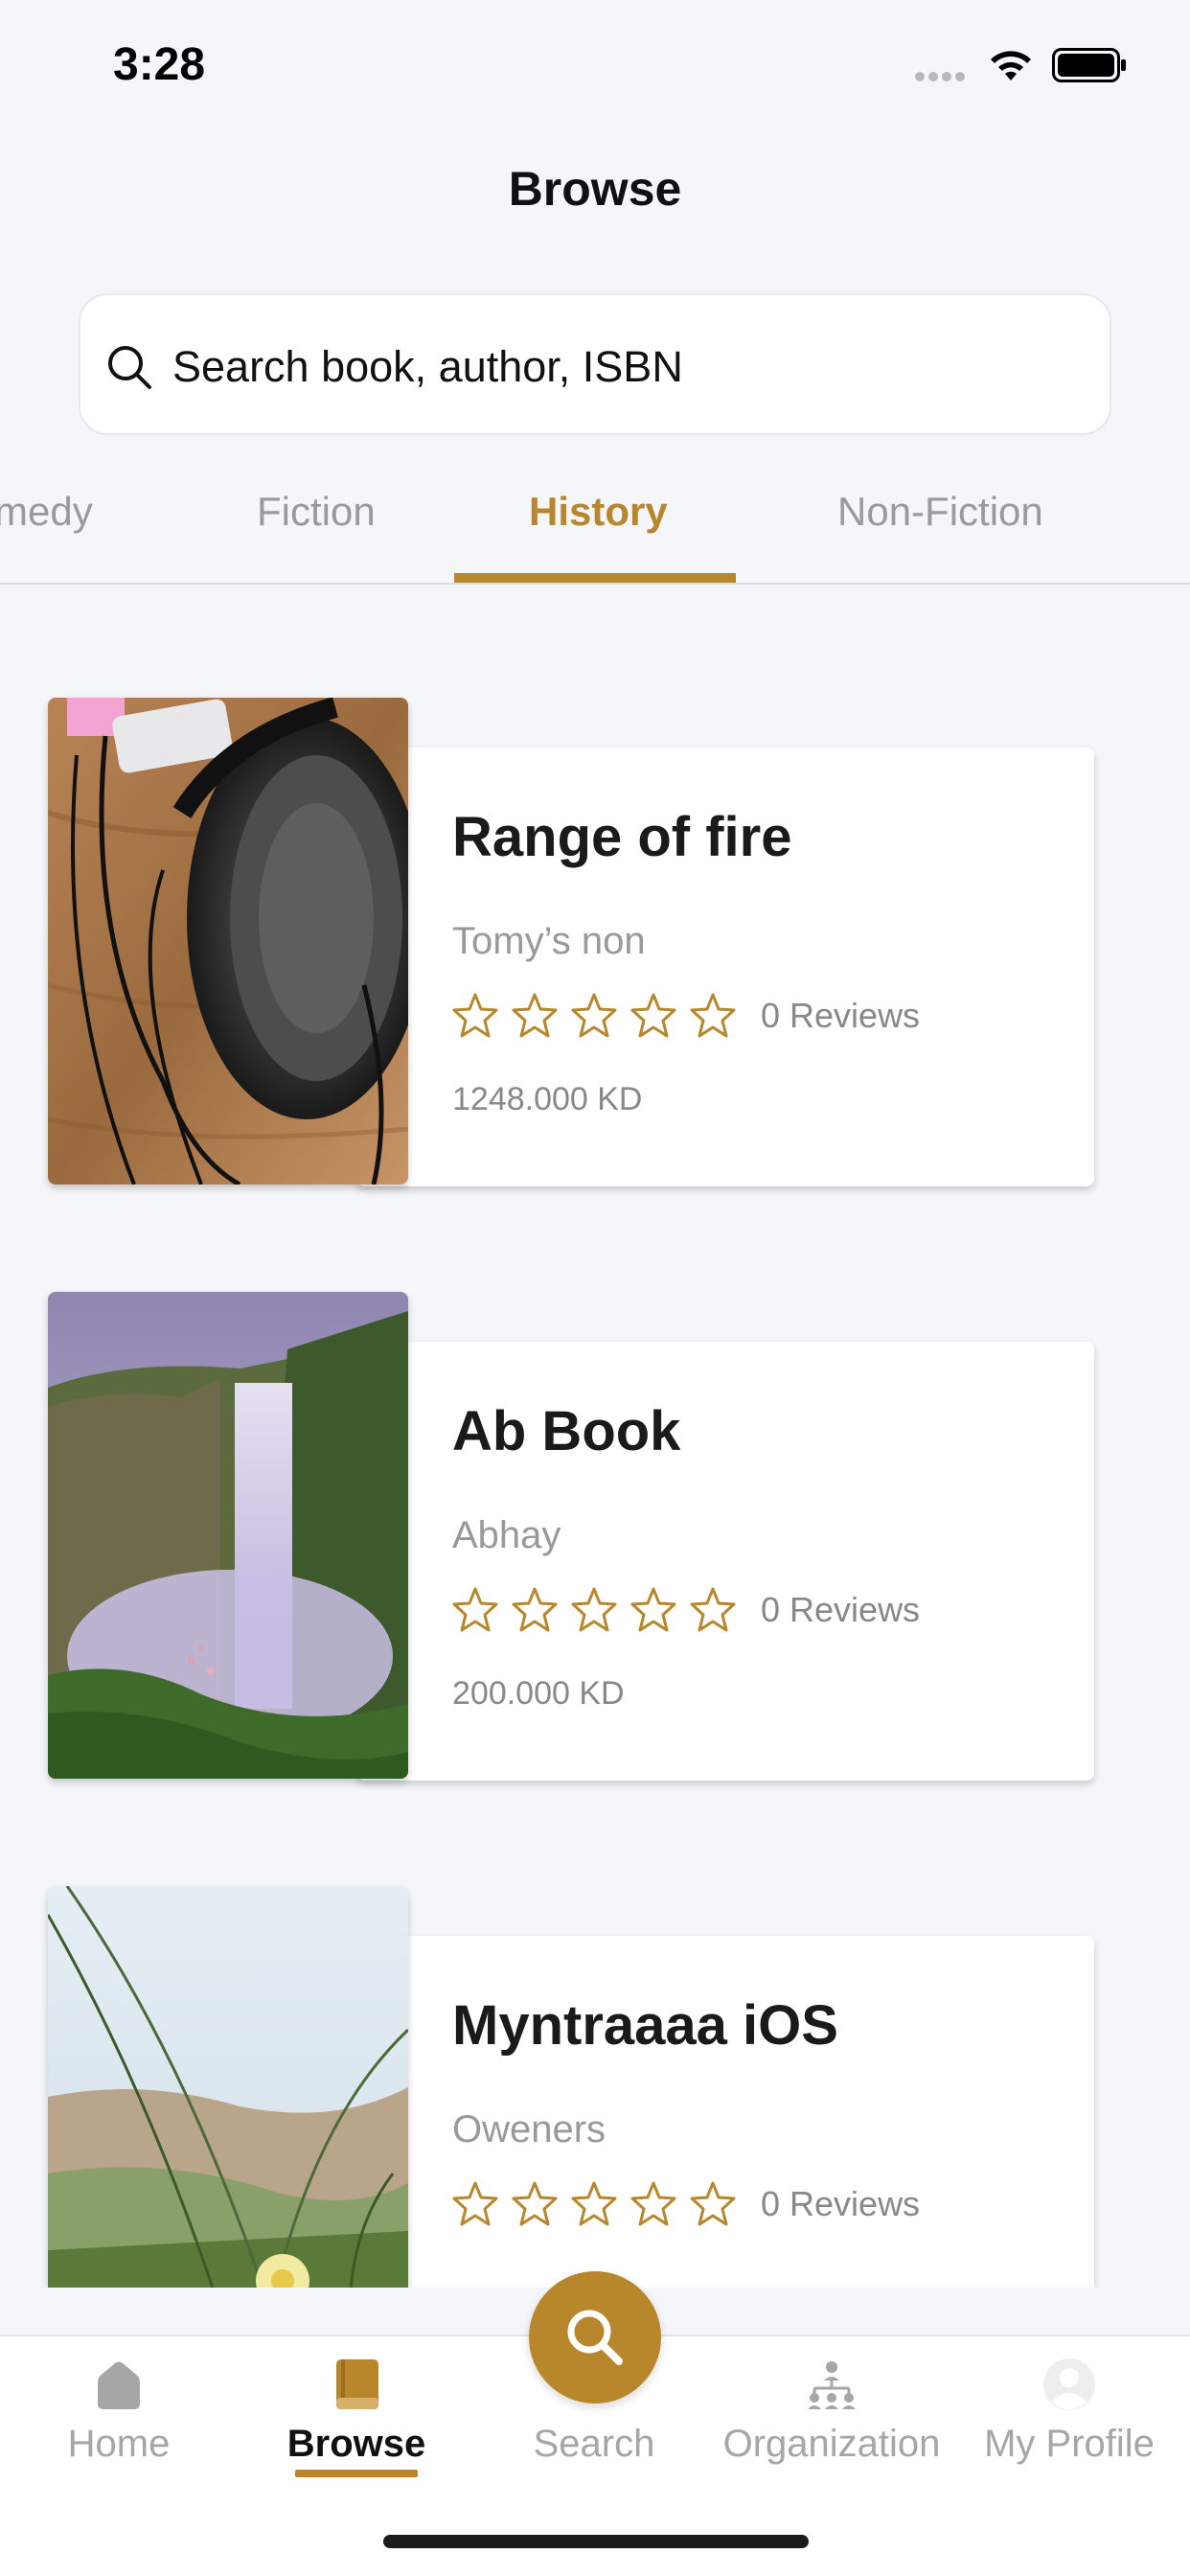  I want to click on tab-history: History, so click(599, 512).